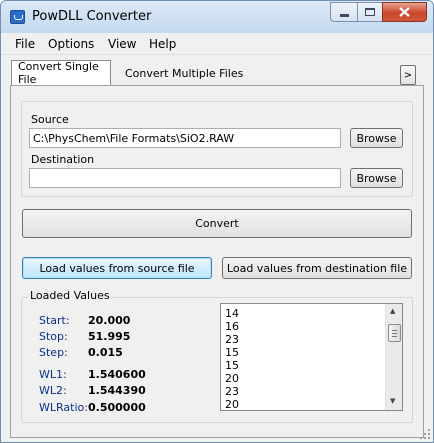 Image resolution: width=434 pixels, height=443 pixels. I want to click on load-from-destination-button: Load values from destination file, so click(317, 268).